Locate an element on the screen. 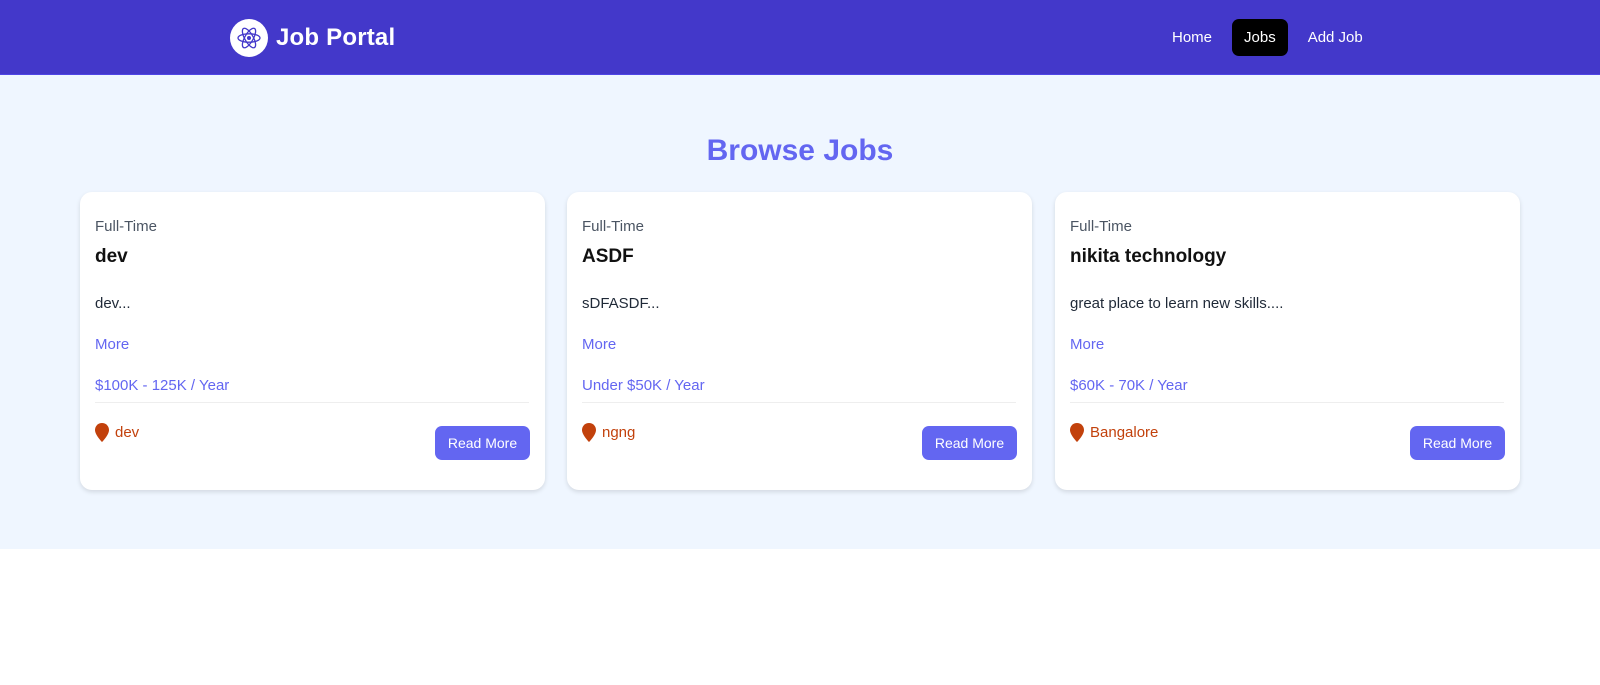  job-location: dev is located at coordinates (117, 432).